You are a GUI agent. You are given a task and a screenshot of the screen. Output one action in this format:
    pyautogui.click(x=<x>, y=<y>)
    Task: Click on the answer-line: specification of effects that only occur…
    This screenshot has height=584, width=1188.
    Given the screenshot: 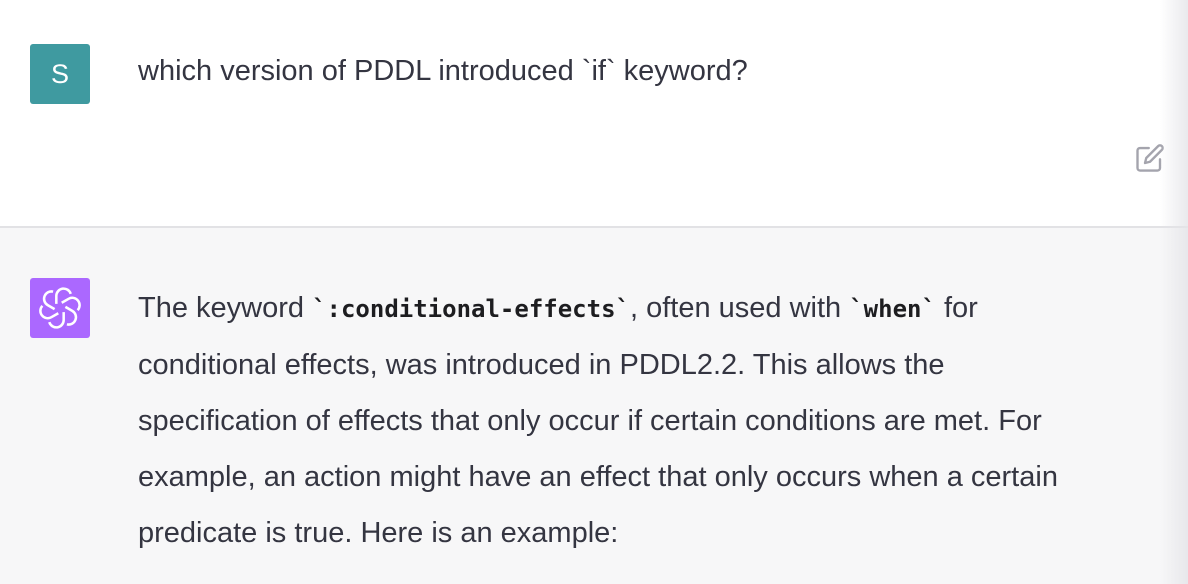 What is the action you would take?
    pyautogui.click(x=648, y=421)
    